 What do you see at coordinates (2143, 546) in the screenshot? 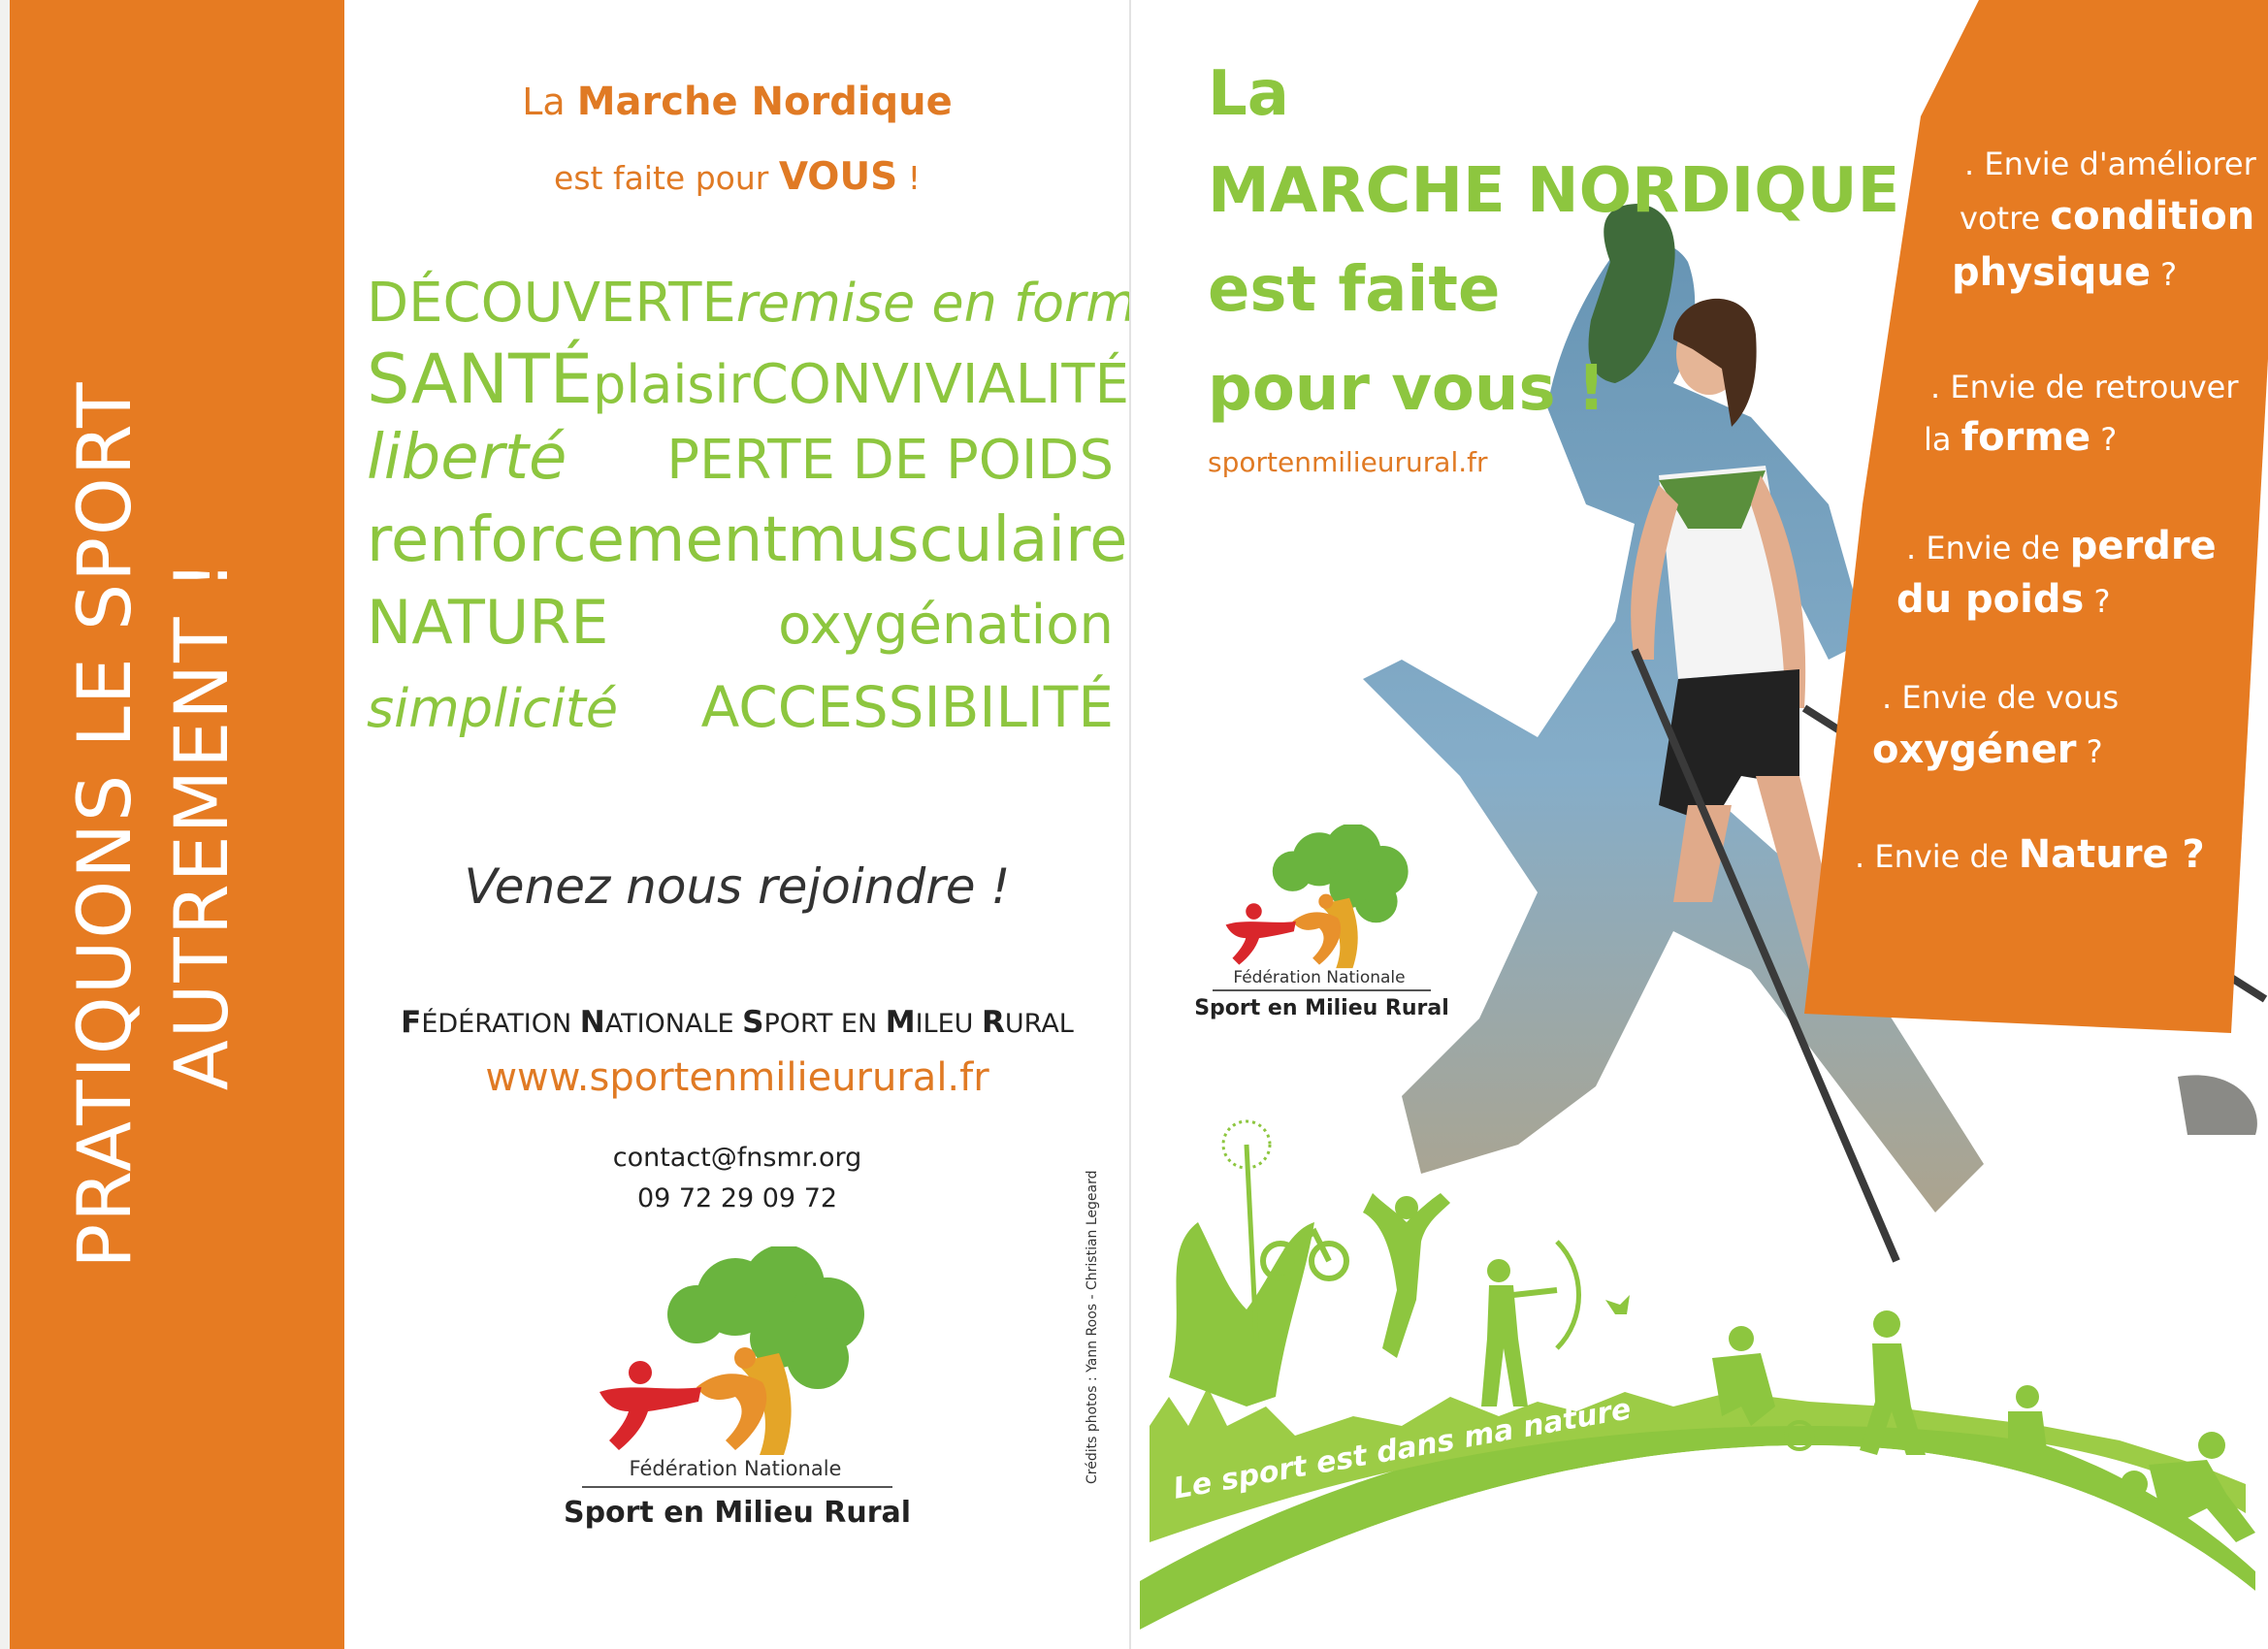
I see `q3-perdre: perdre` at bounding box center [2143, 546].